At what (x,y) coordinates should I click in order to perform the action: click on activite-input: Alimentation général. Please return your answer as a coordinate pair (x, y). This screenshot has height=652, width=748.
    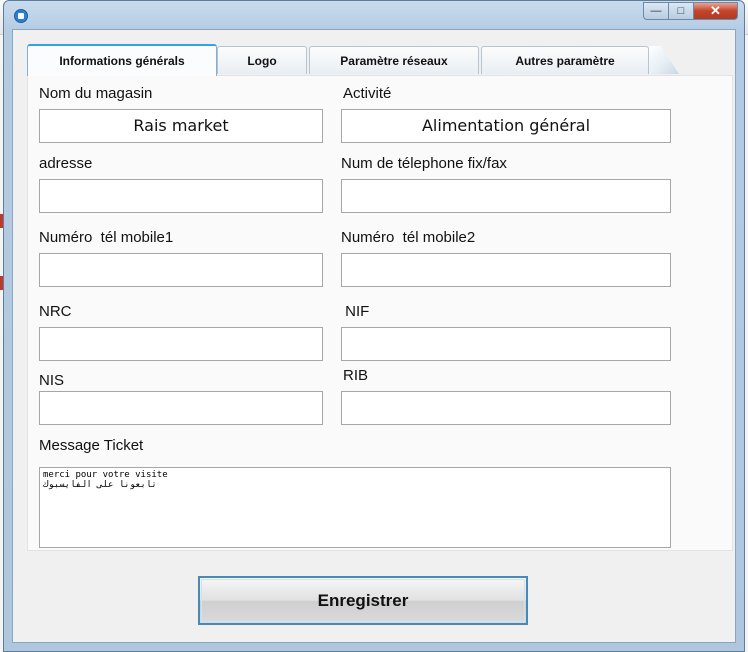
    Looking at the image, I should click on (506, 126).